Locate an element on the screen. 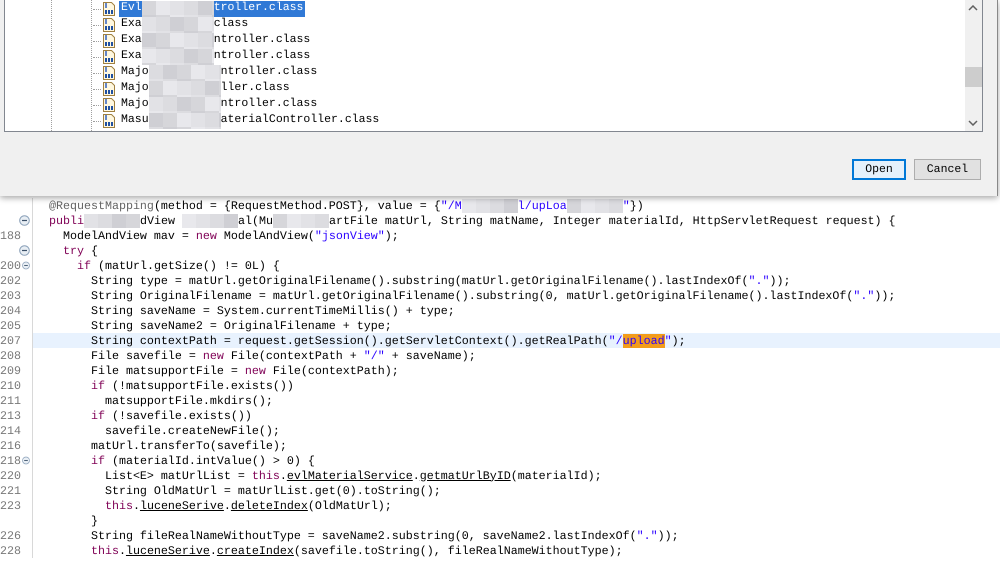  line-number: 226 is located at coordinates (10, 535).